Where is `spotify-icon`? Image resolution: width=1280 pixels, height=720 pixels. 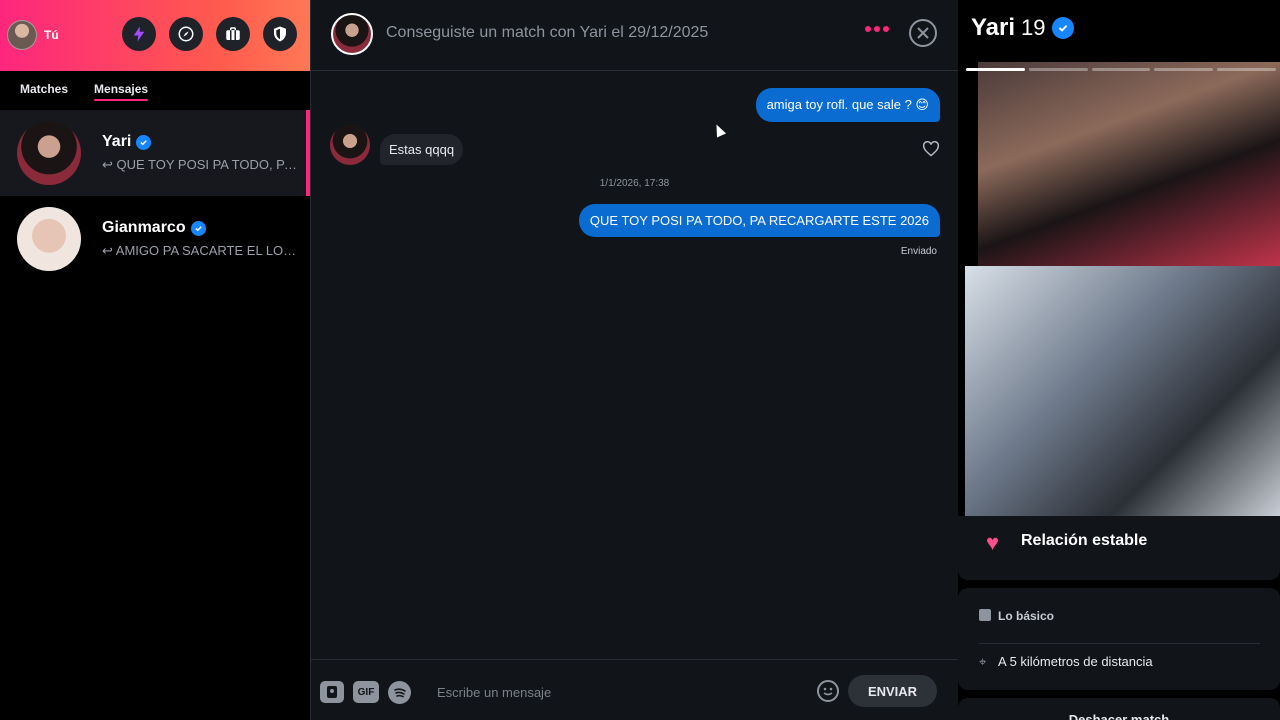
spotify-icon is located at coordinates (399, 692).